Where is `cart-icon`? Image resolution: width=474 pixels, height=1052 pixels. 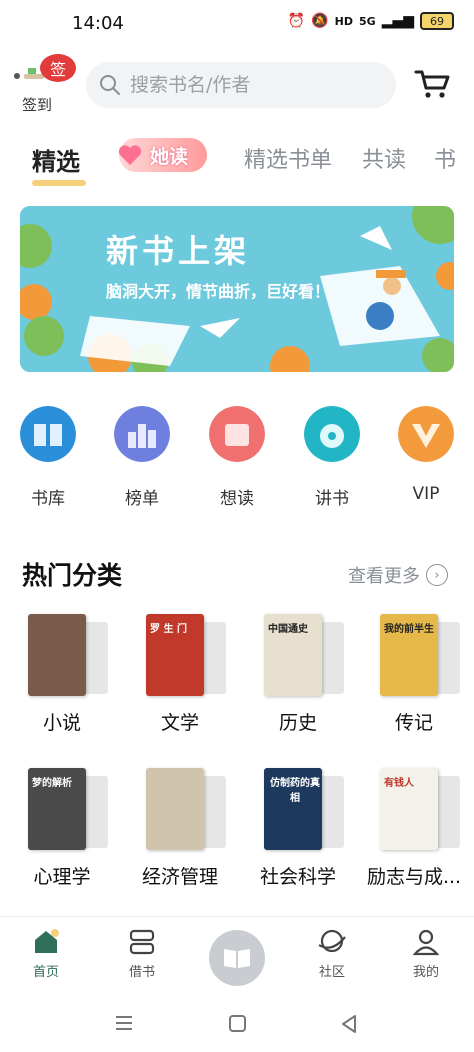
cart-icon is located at coordinates (433, 84).